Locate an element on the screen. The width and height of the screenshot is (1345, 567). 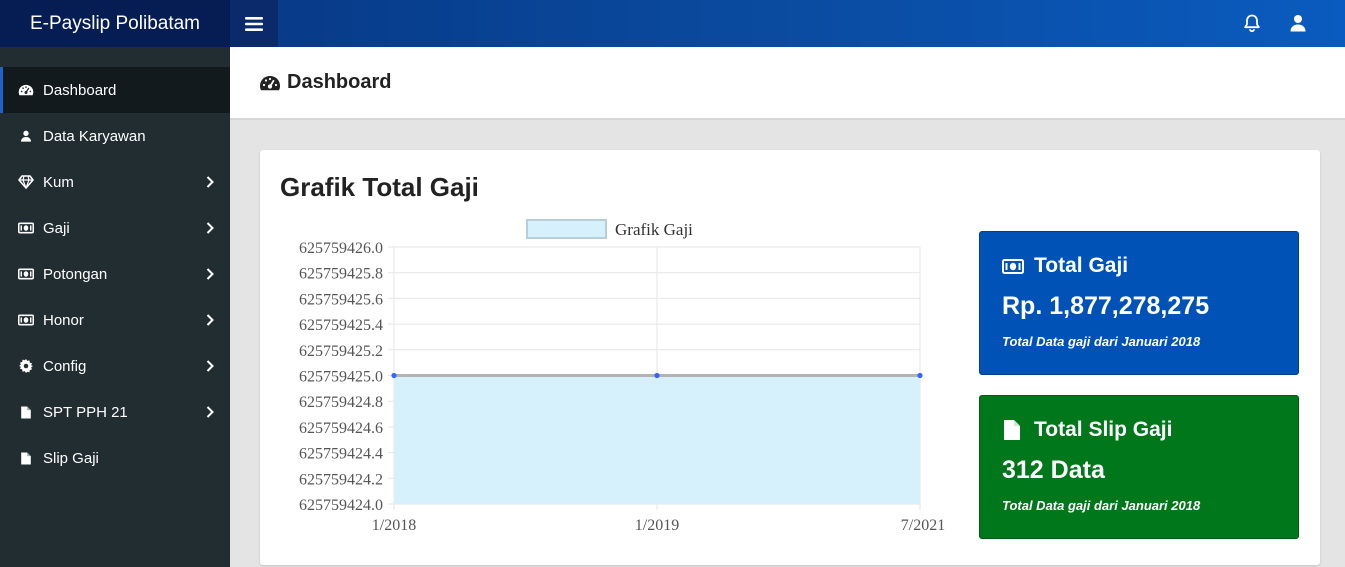
y-tick-label: 625759425.6 is located at coordinates (341, 299).